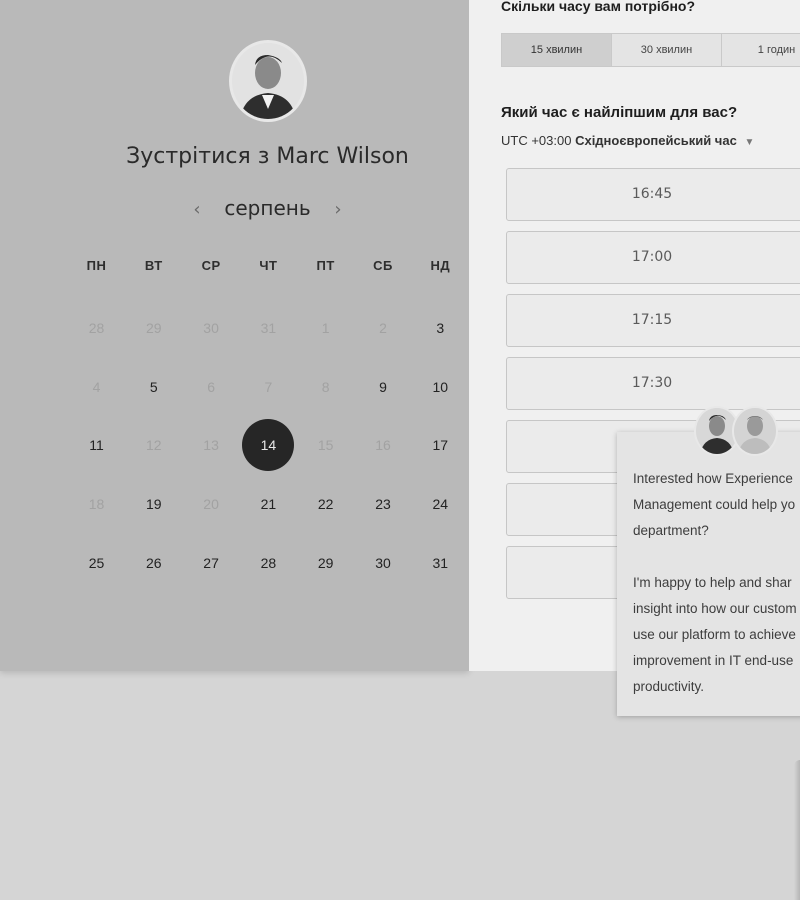  What do you see at coordinates (267, 156) in the screenshot?
I see `meeting-title: Зустрітися з Marc Wilson` at bounding box center [267, 156].